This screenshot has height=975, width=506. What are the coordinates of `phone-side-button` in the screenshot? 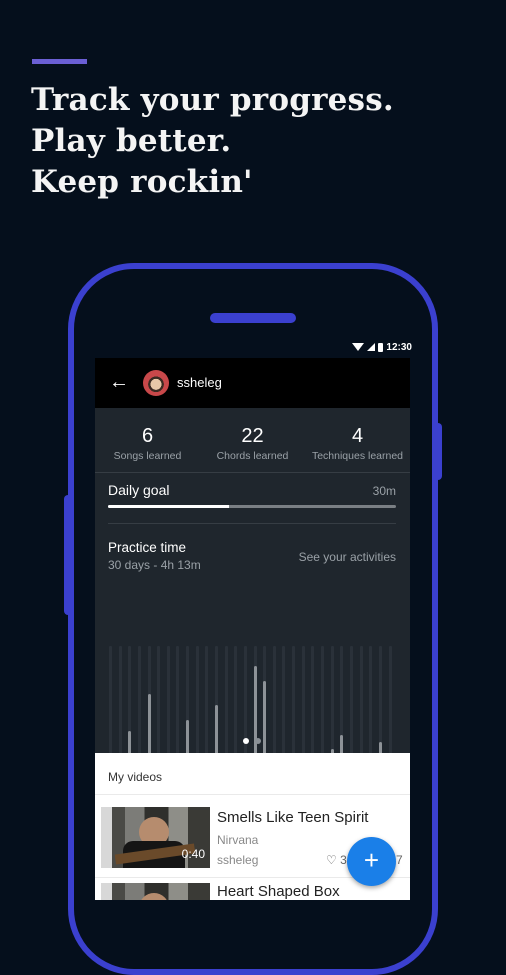 It's located at (438, 451).